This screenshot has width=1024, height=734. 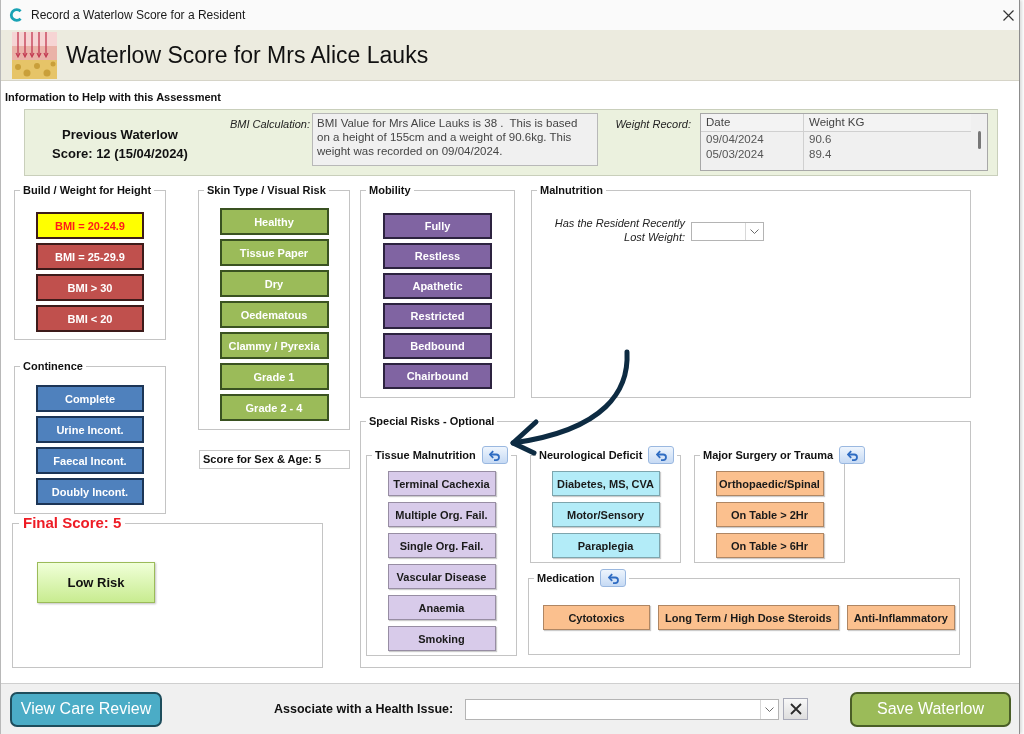 I want to click on option-button: Urine Incont., so click(x=90, y=429).